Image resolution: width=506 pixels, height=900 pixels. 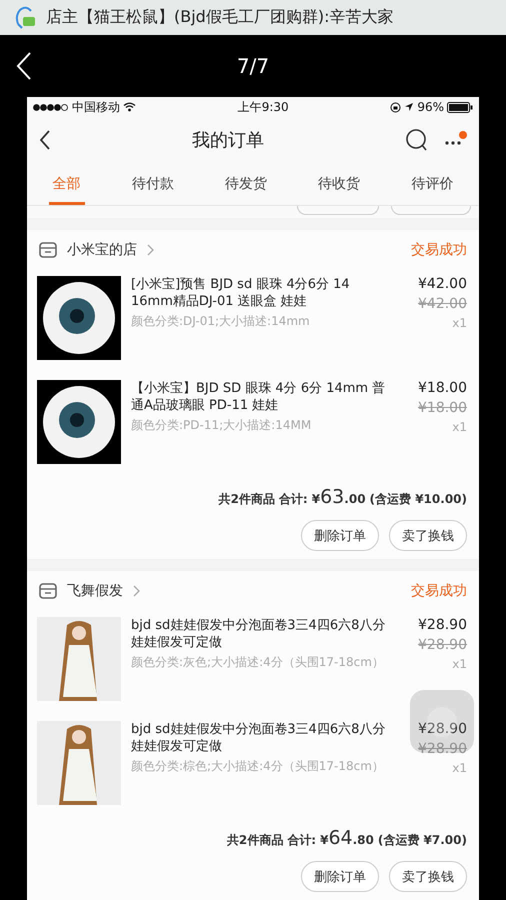 I want to click on battery-icon, so click(x=460, y=107).